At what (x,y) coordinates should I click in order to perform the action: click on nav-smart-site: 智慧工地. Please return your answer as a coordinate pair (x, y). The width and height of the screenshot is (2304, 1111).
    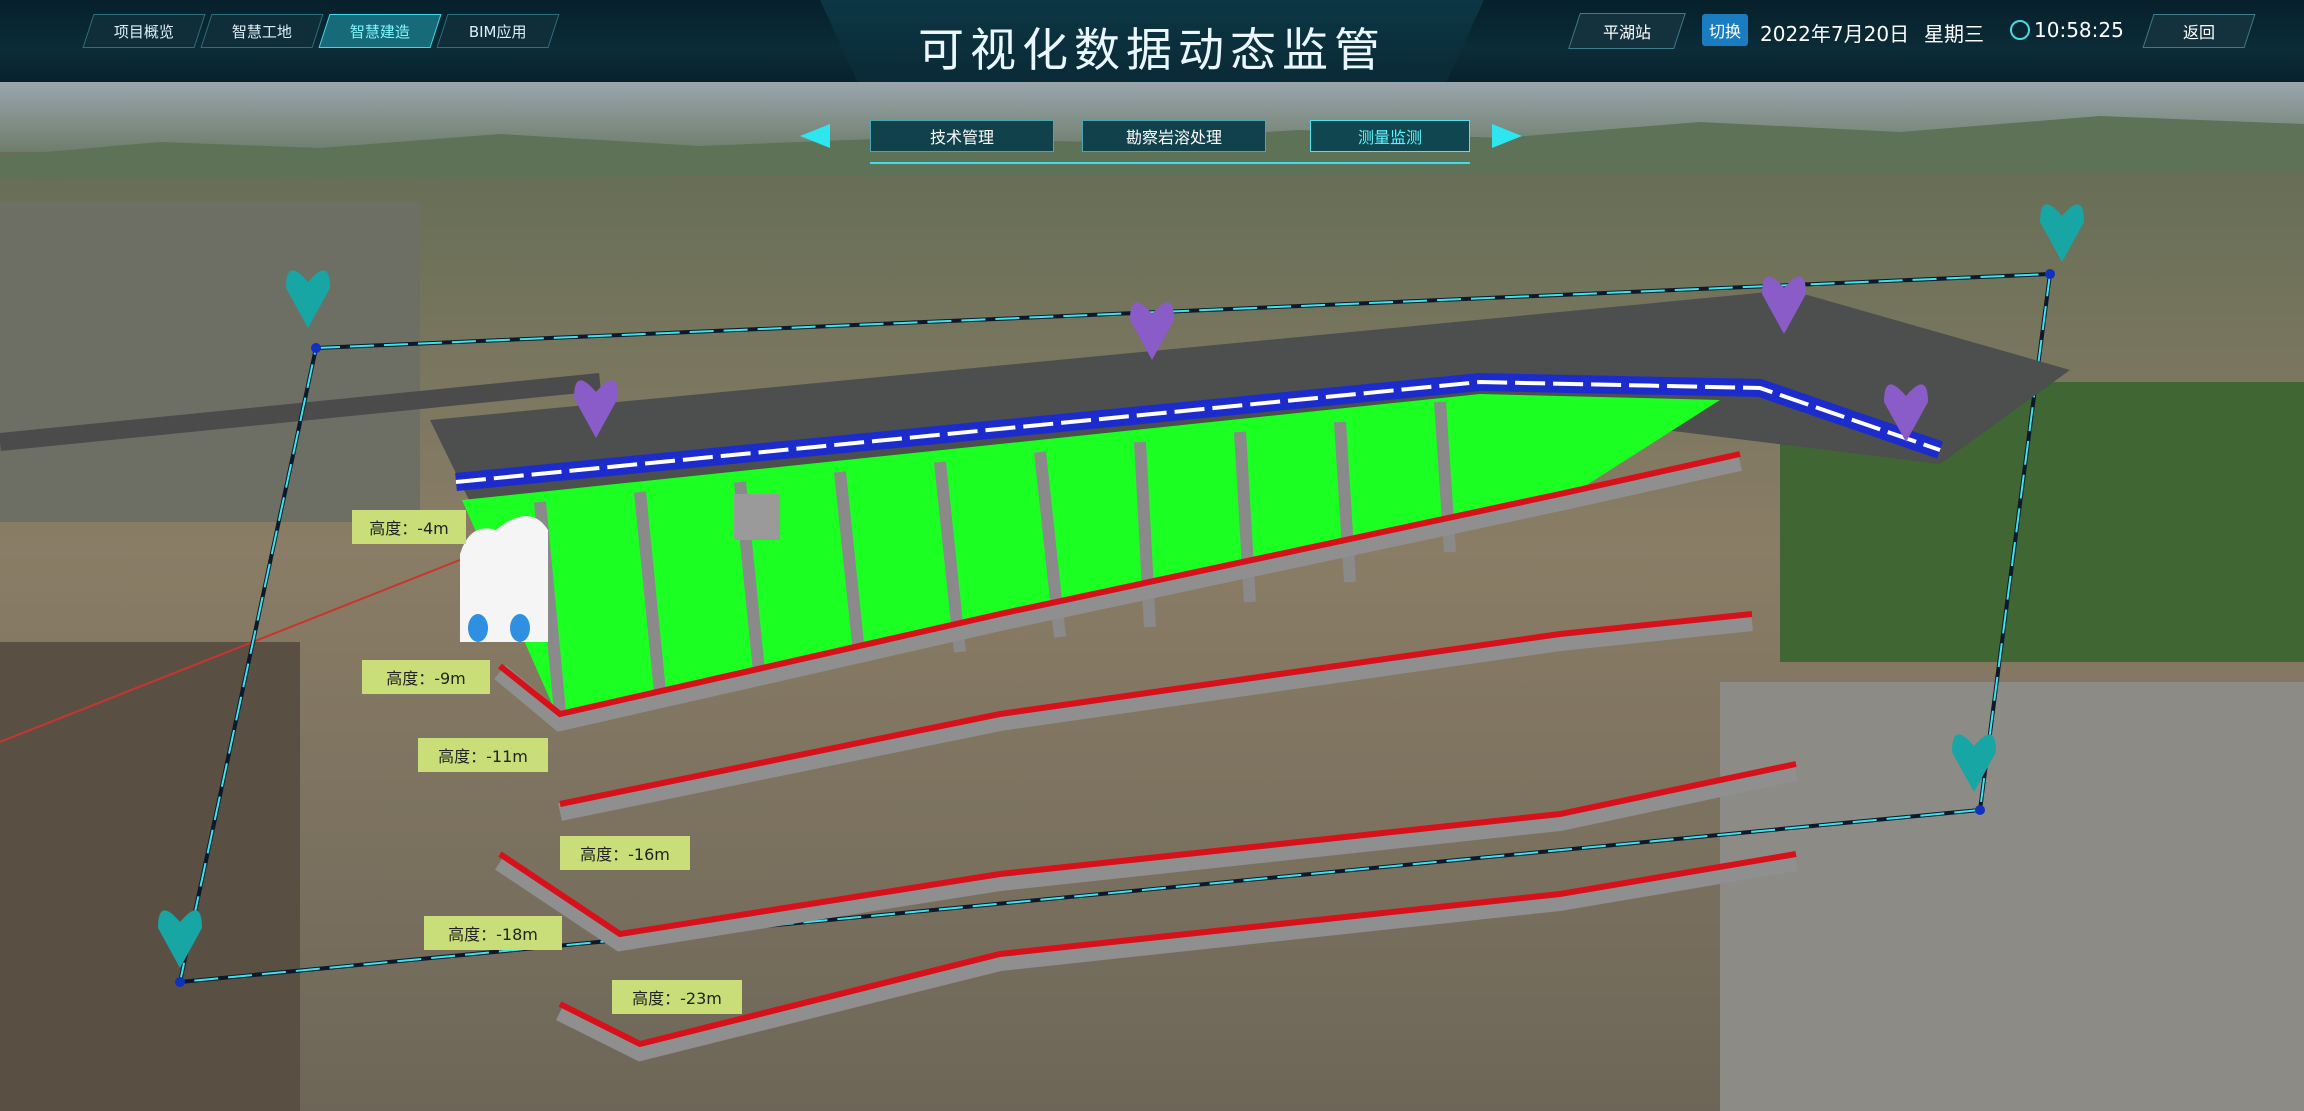
    Looking at the image, I should click on (262, 31).